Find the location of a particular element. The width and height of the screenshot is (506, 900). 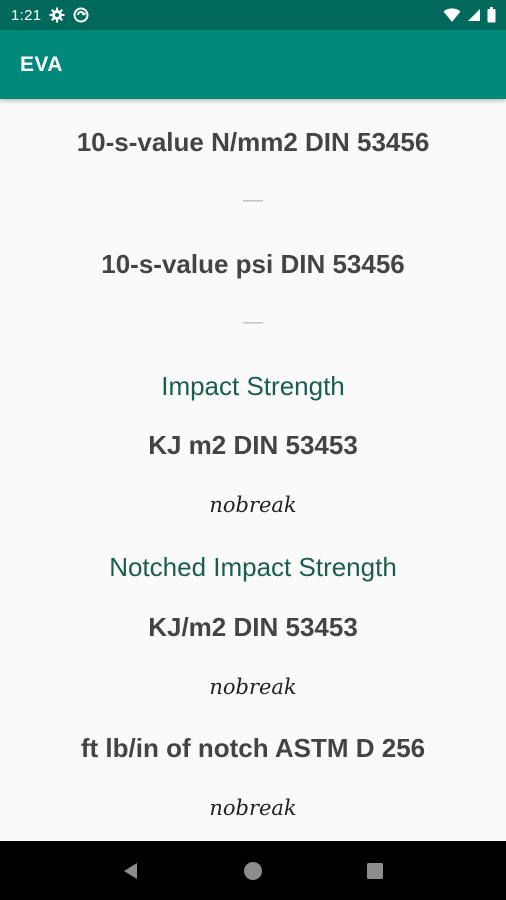

recents-icon is located at coordinates (375, 870).